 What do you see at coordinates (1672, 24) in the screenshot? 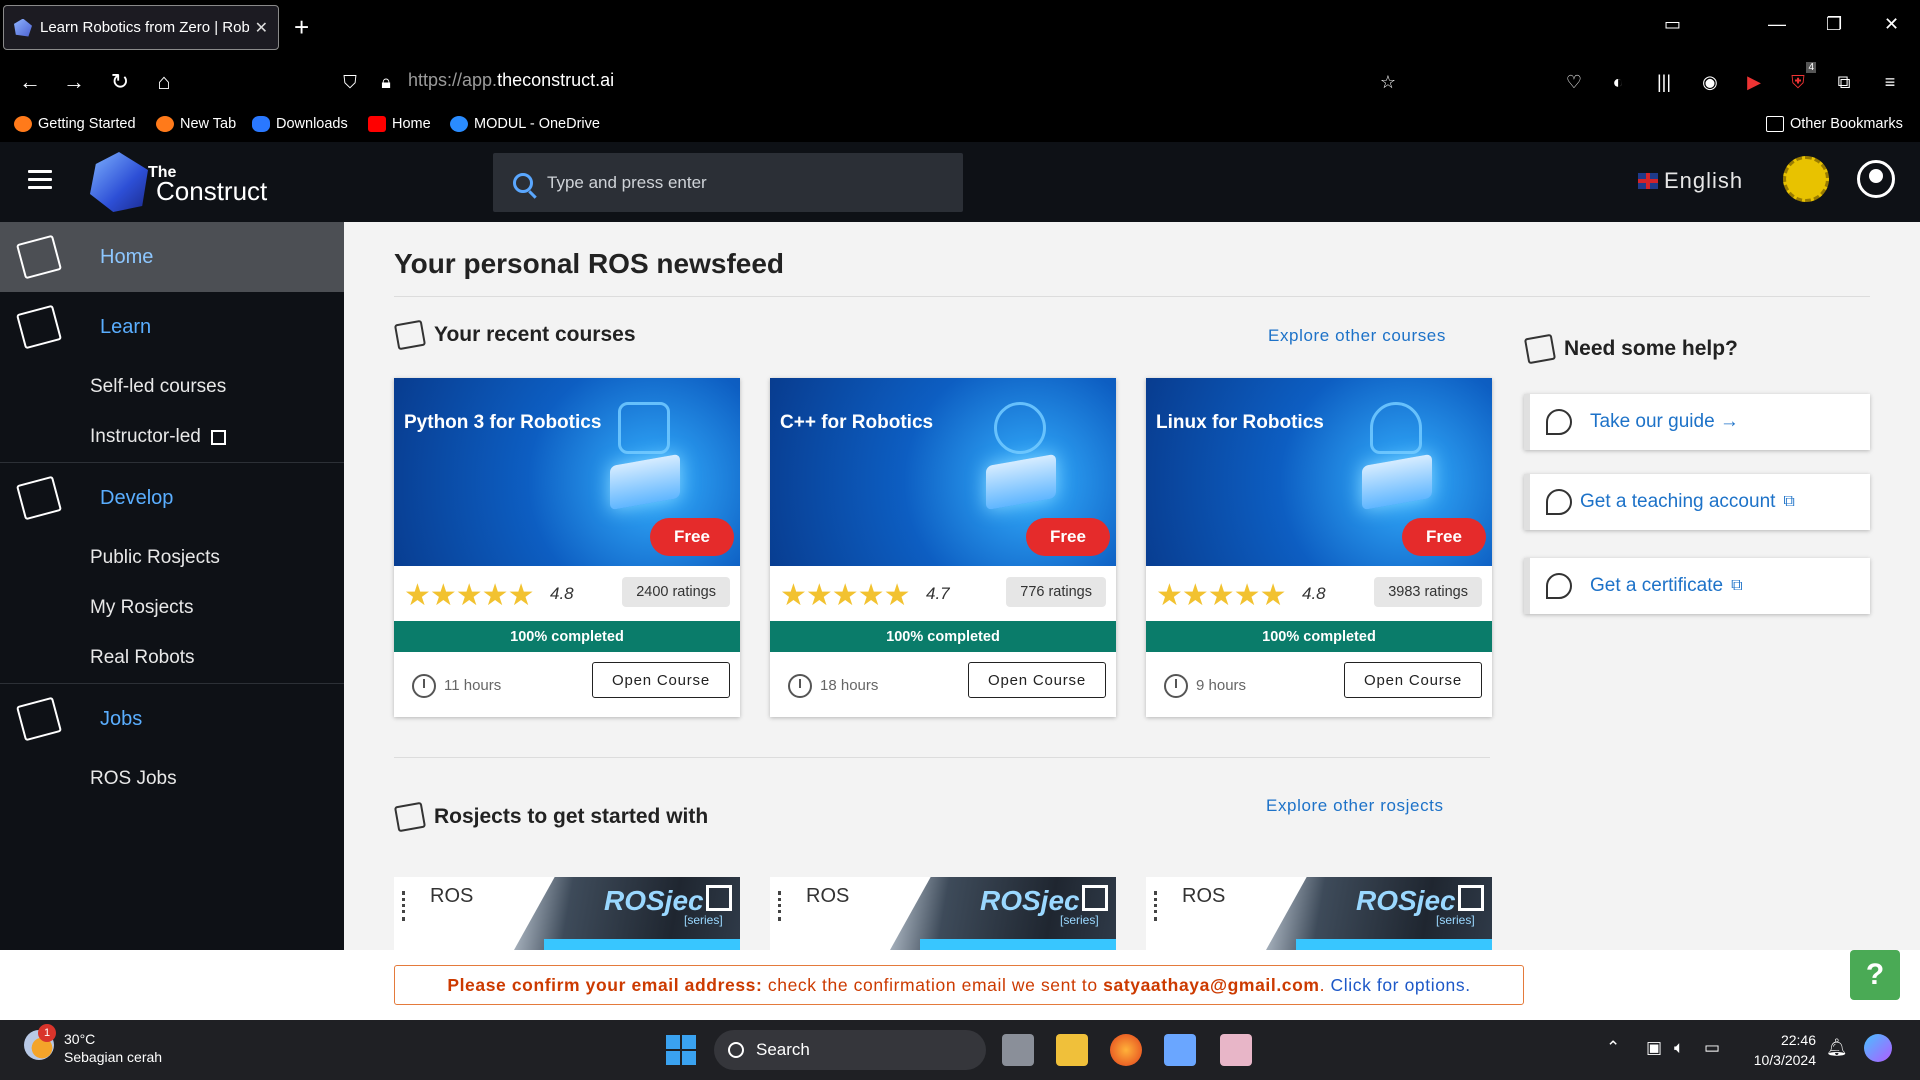
I see `tab-list-icon: ▭` at bounding box center [1672, 24].